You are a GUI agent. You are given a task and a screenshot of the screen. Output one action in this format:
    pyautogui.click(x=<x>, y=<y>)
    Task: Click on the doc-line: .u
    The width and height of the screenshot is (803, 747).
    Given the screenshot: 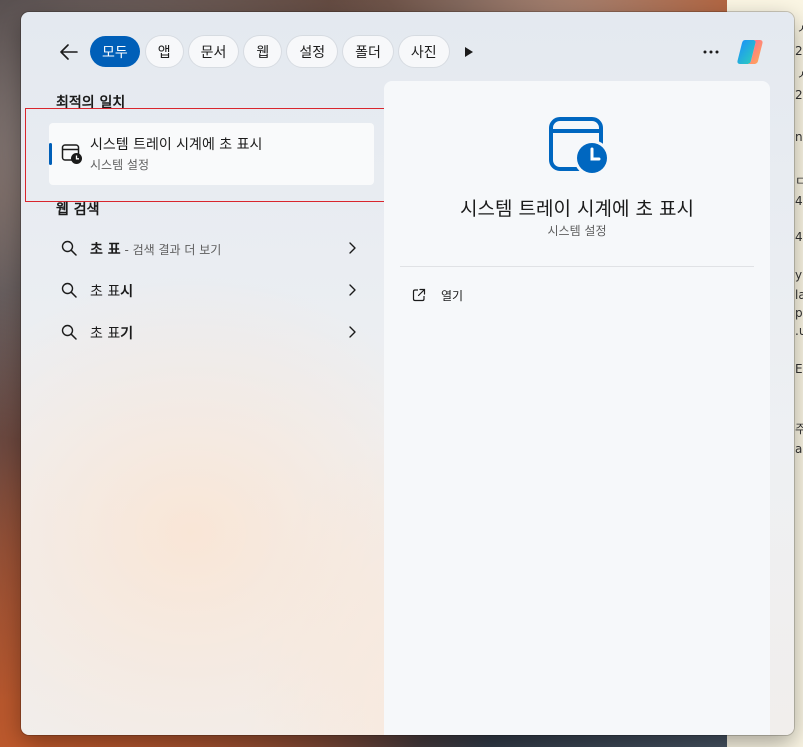 What is the action you would take?
    pyautogui.click(x=799, y=331)
    